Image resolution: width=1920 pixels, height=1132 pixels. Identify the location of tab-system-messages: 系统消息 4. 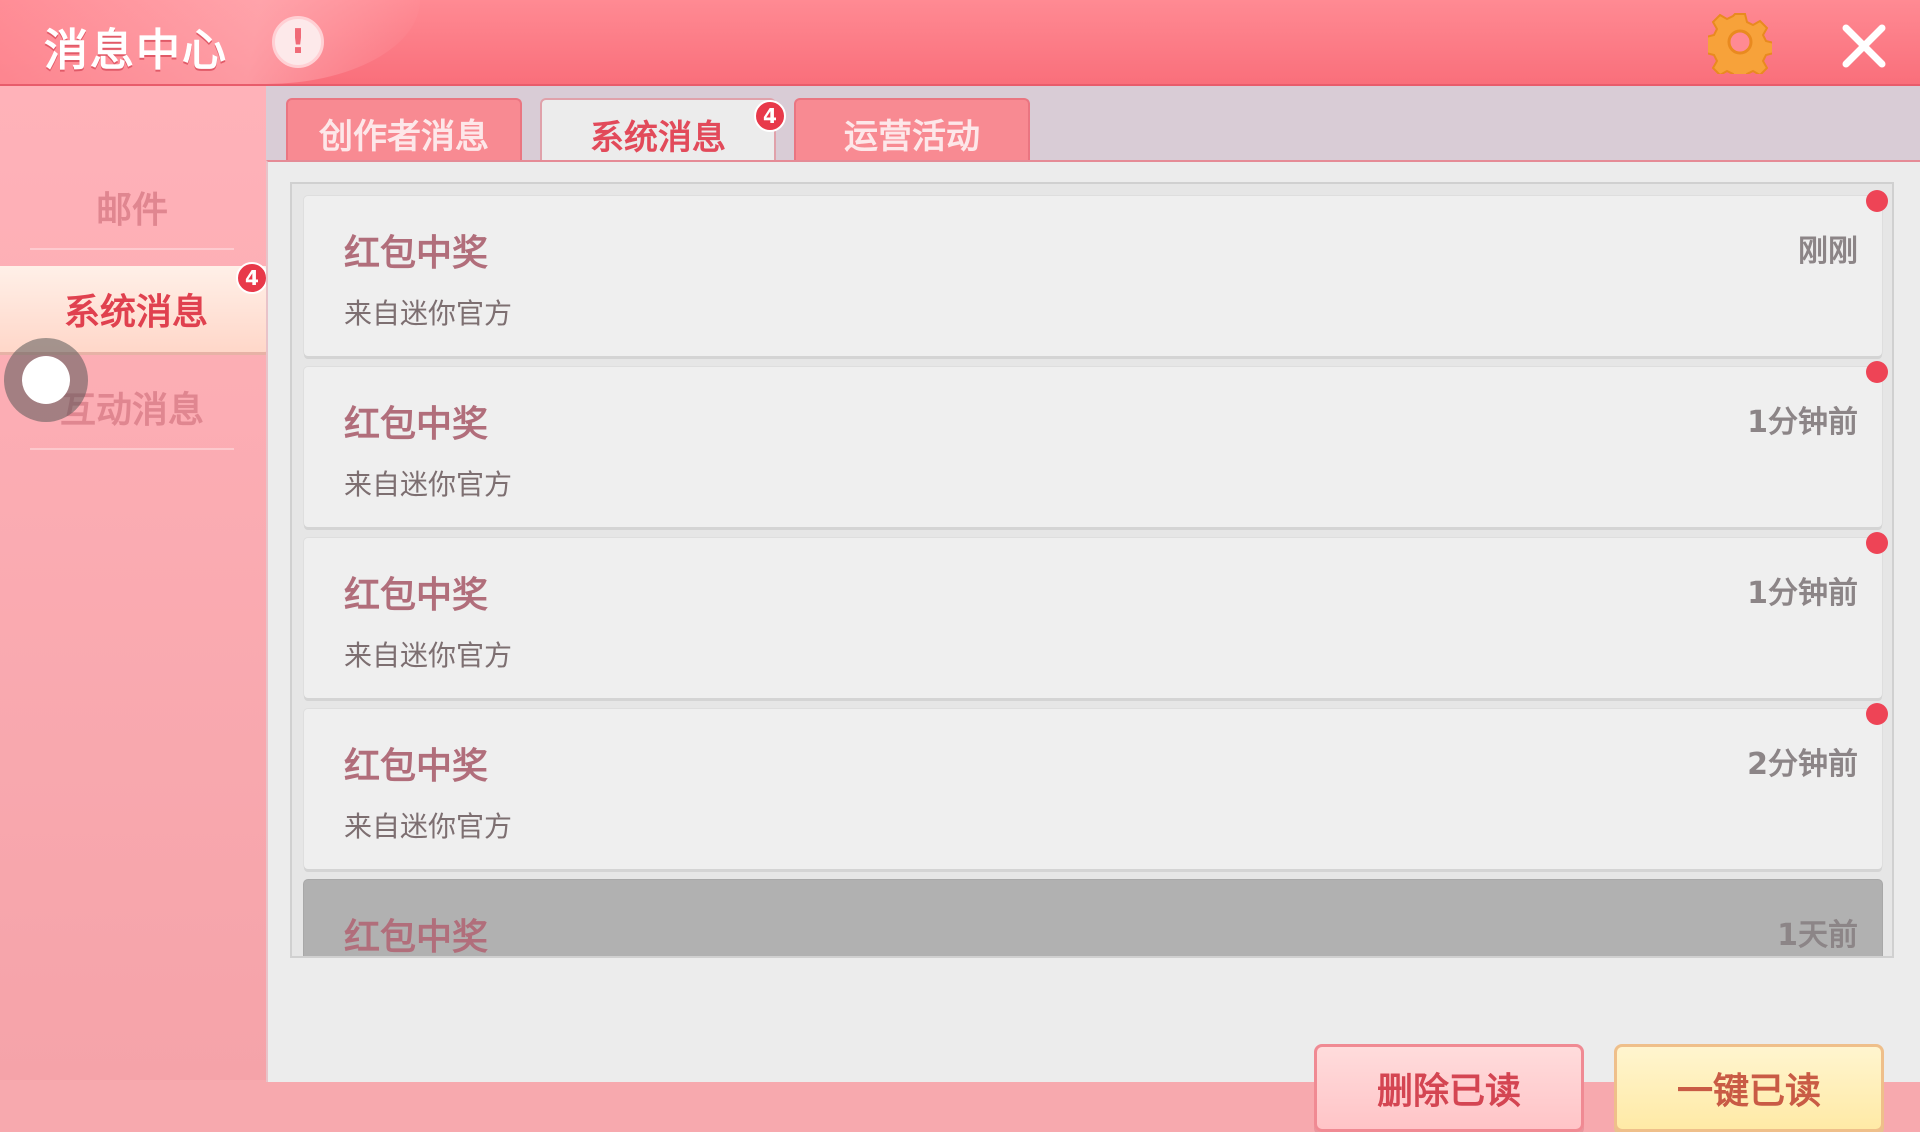
(663, 133).